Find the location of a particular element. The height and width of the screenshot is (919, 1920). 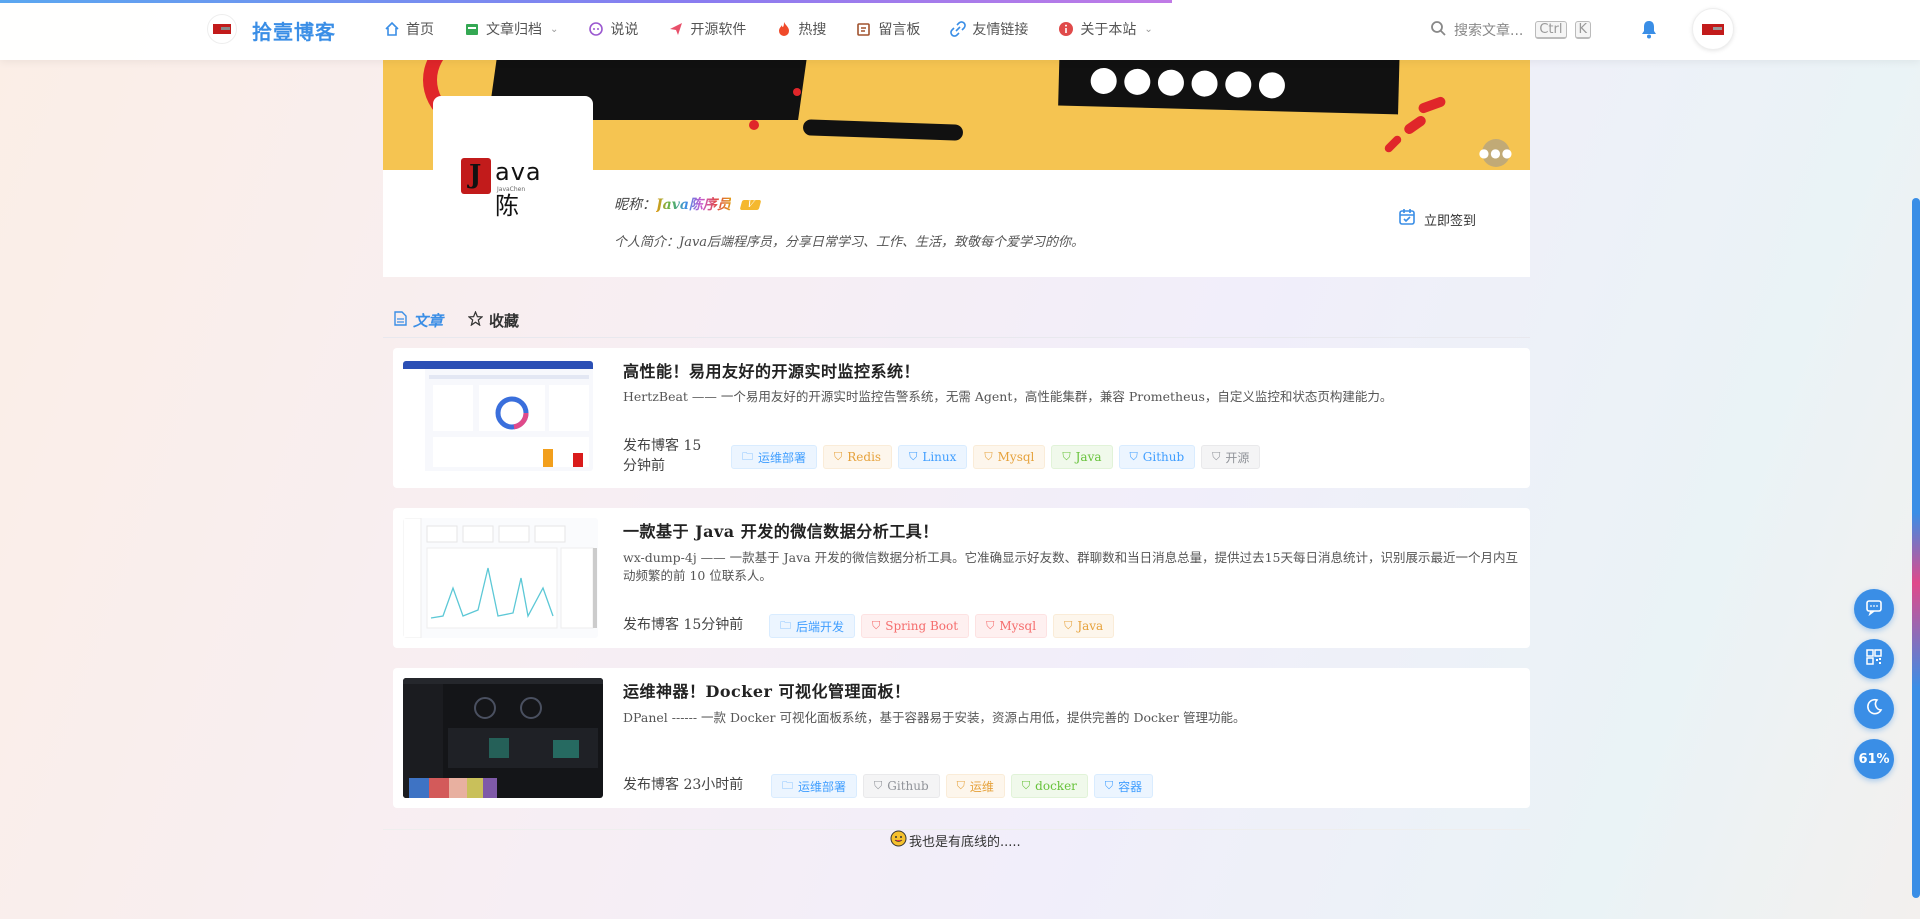

profile-intro: 个人简介：Java后端程序员，分享日常学习、工作、生活，致敬每个爱学习的你。 is located at coordinates (849, 242).